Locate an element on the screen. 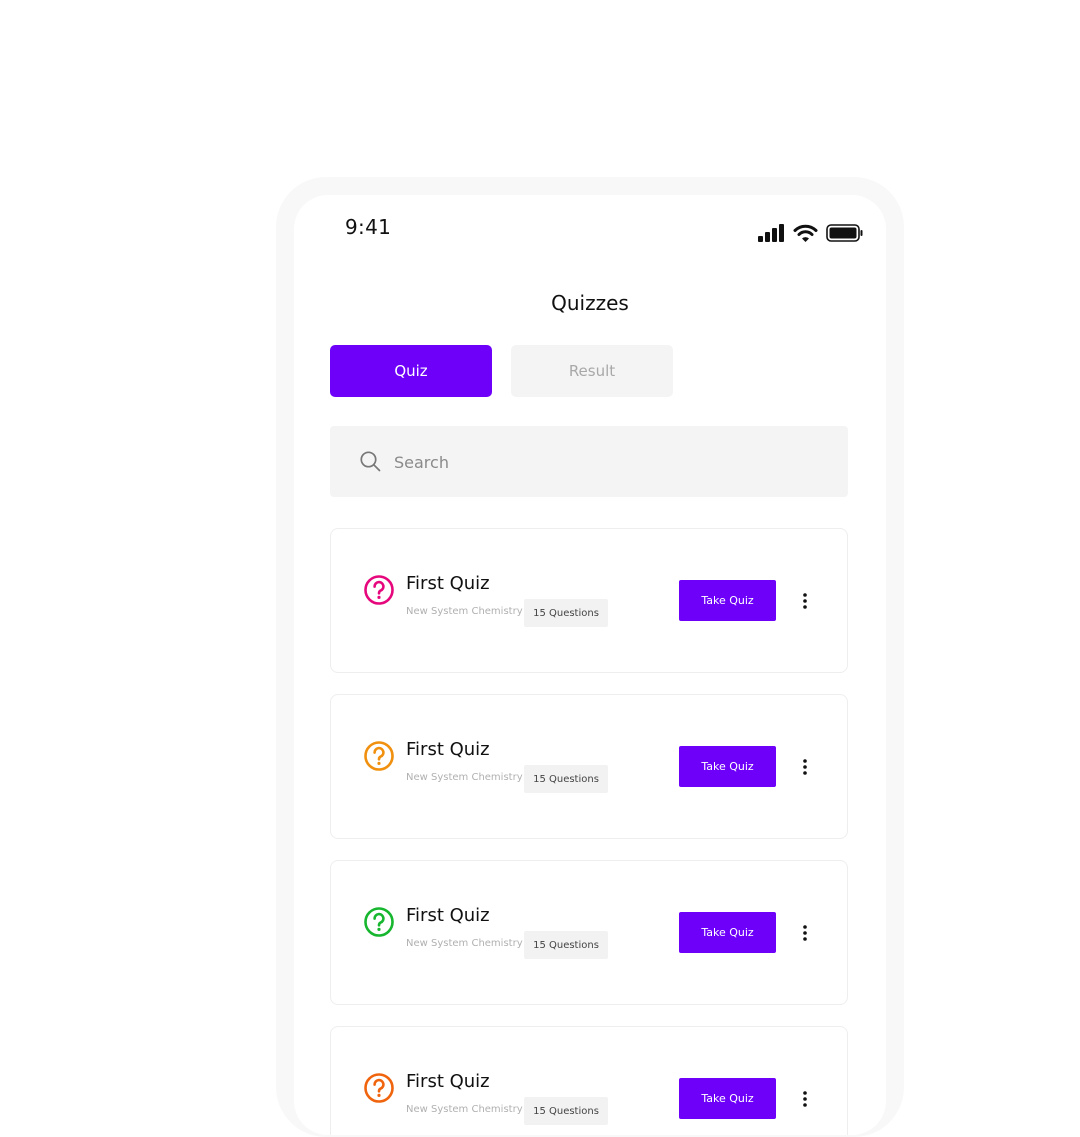  wifi-icon is located at coordinates (805, 233).